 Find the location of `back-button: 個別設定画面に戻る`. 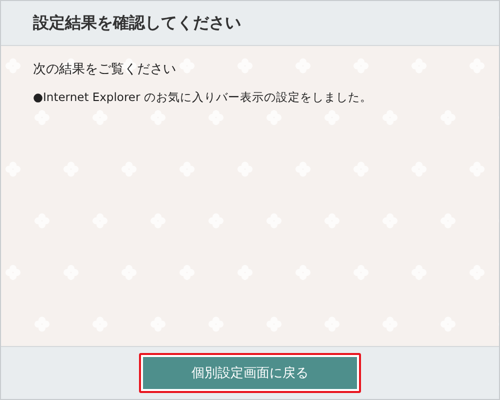

back-button: 個別設定画面に戻る is located at coordinates (250, 373).